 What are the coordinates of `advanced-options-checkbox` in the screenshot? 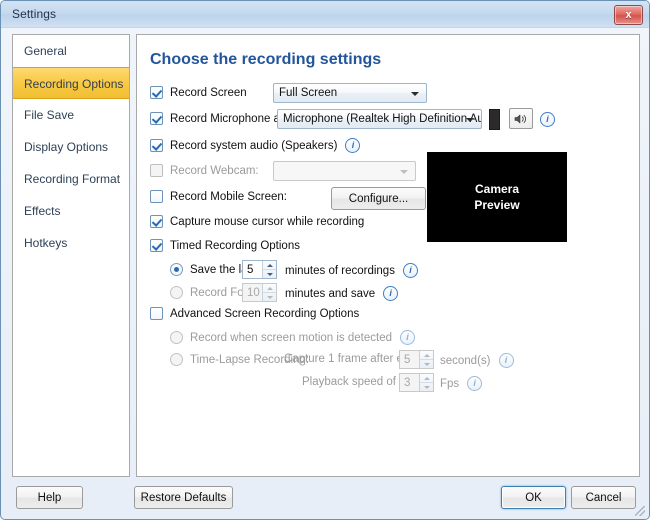 It's located at (156, 313).